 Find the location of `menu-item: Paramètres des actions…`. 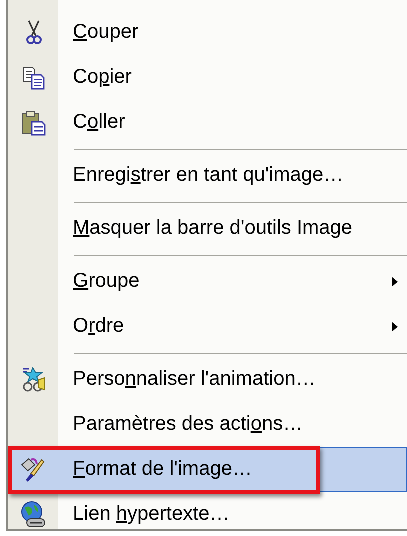

menu-item: Paramètres des actions… is located at coordinates (207, 424).